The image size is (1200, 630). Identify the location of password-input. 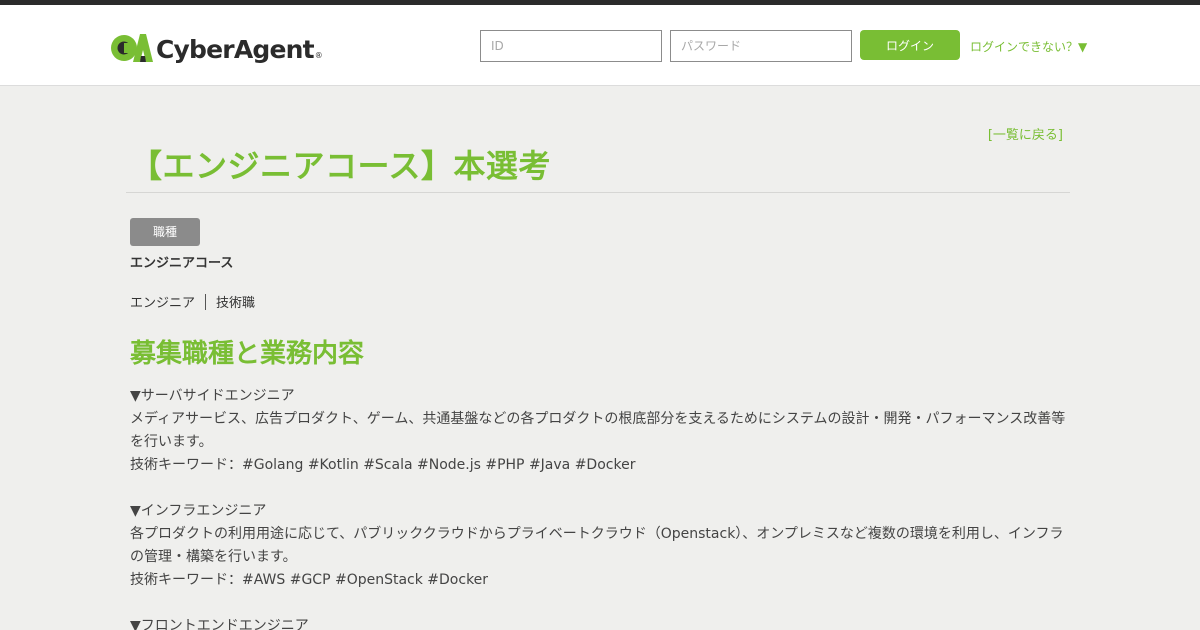
(761, 46).